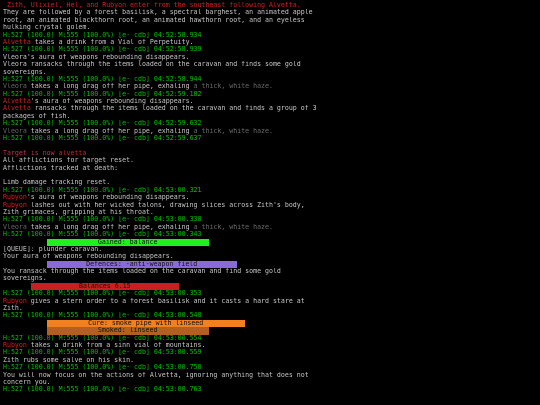 This screenshot has width=540, height=405. Describe the element at coordinates (72, 153) in the screenshot. I see `text-segment: alvetta` at that location.